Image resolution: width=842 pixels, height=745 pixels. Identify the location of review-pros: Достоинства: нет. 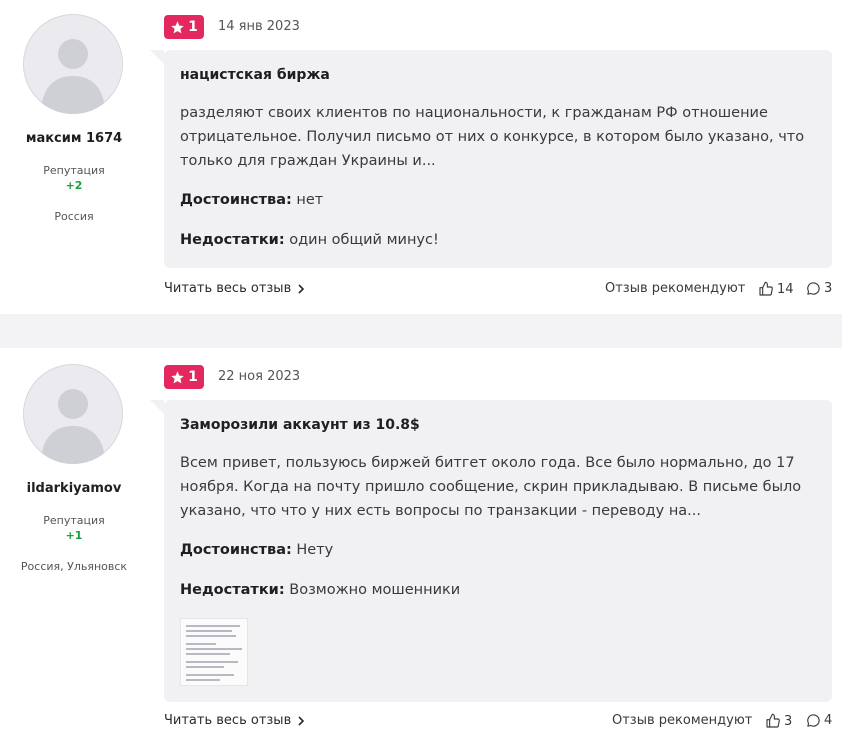
(251, 200).